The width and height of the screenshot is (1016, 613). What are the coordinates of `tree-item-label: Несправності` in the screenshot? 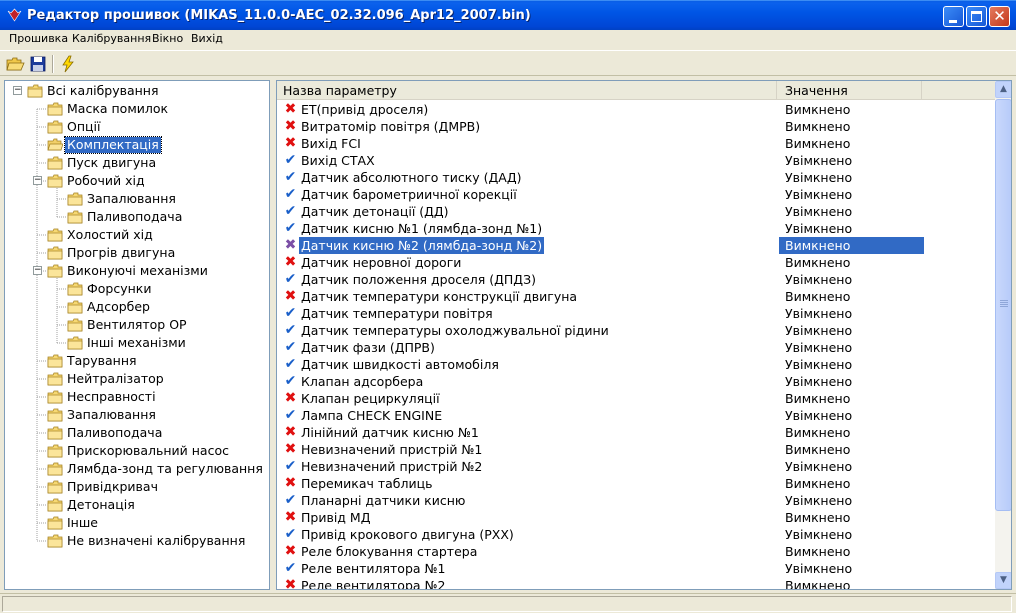 It's located at (111, 396).